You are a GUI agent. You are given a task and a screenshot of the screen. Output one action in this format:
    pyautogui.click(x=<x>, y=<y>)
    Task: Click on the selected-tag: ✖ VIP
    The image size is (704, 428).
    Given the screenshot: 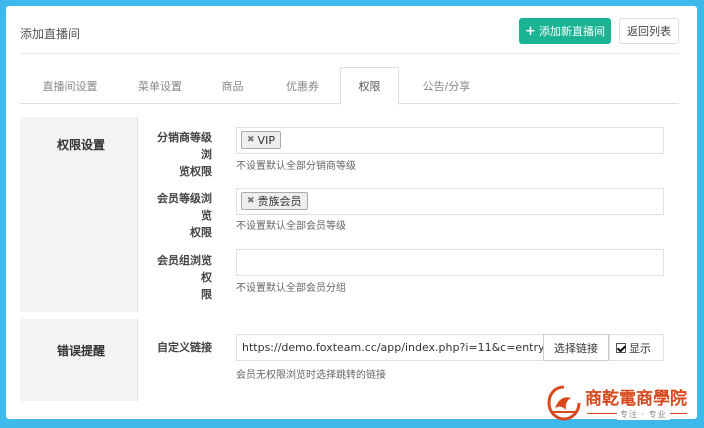 What is the action you would take?
    pyautogui.click(x=261, y=140)
    